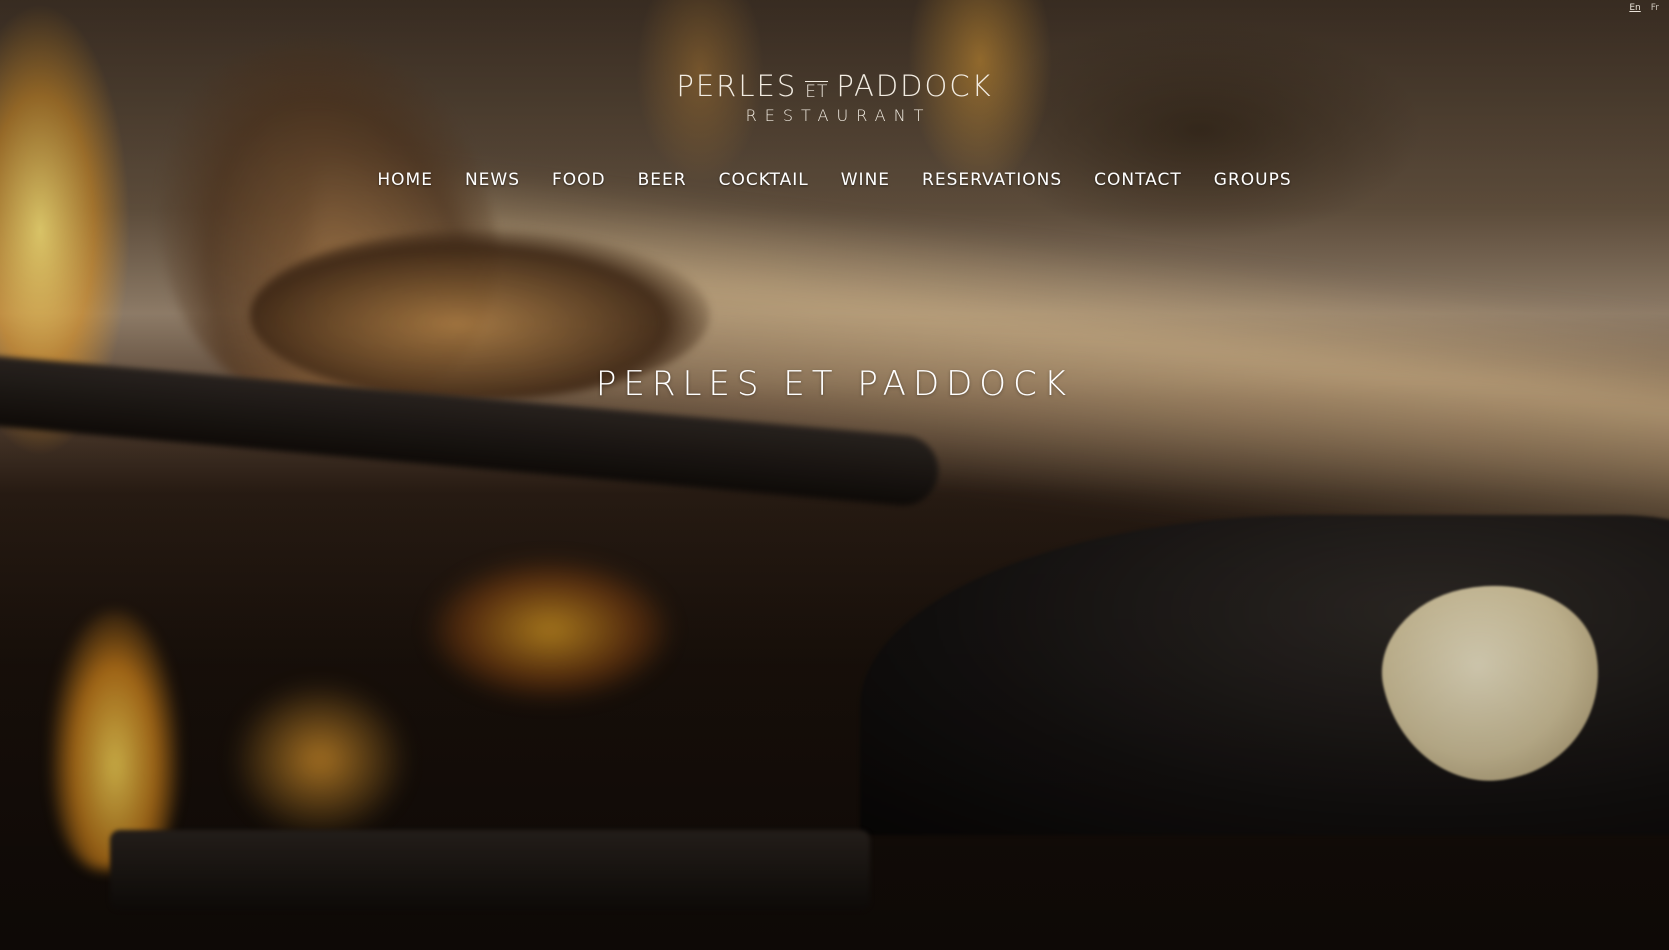  I want to click on nav-item-contact: CONTACT, so click(1138, 180).